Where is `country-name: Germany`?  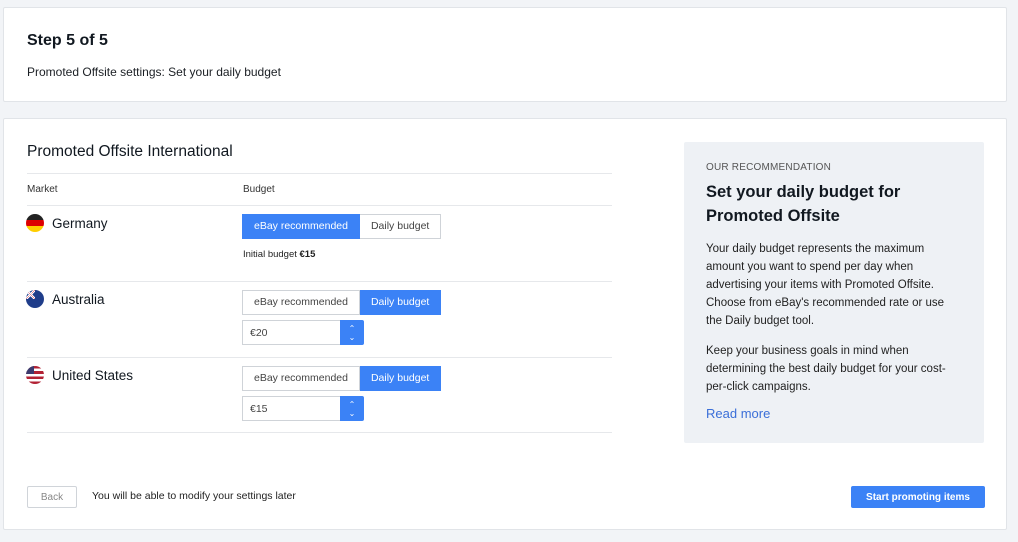
country-name: Germany is located at coordinates (80, 223).